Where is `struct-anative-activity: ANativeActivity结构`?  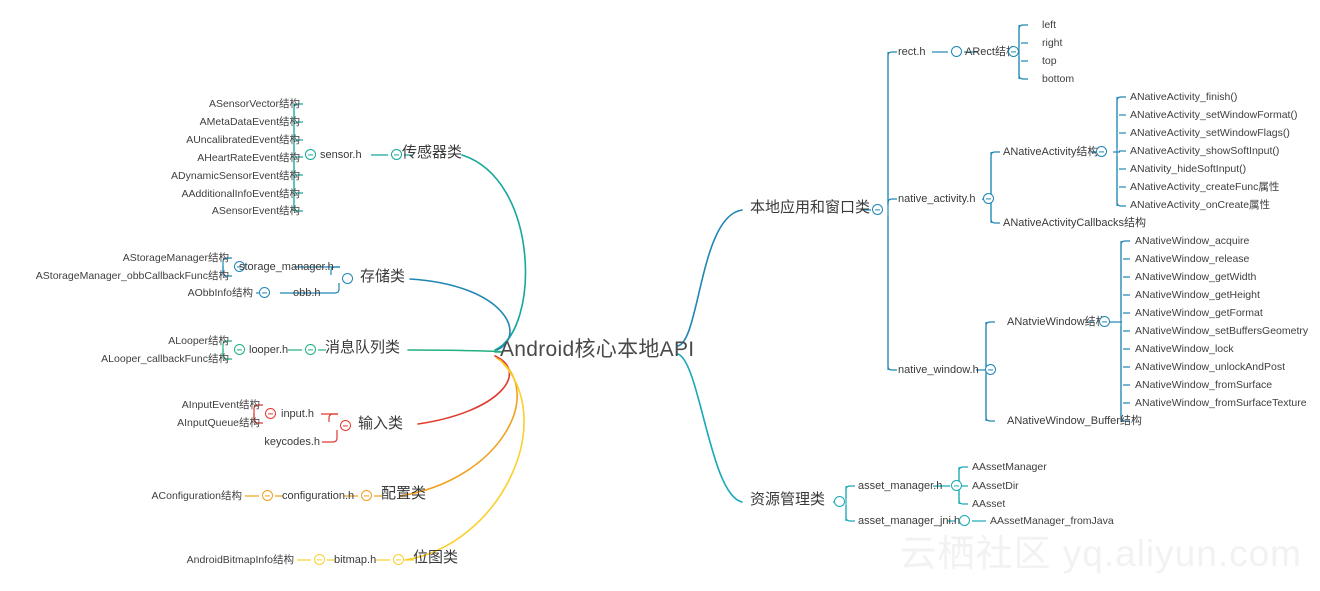 struct-anative-activity: ANativeActivity结构 is located at coordinates (1050, 152).